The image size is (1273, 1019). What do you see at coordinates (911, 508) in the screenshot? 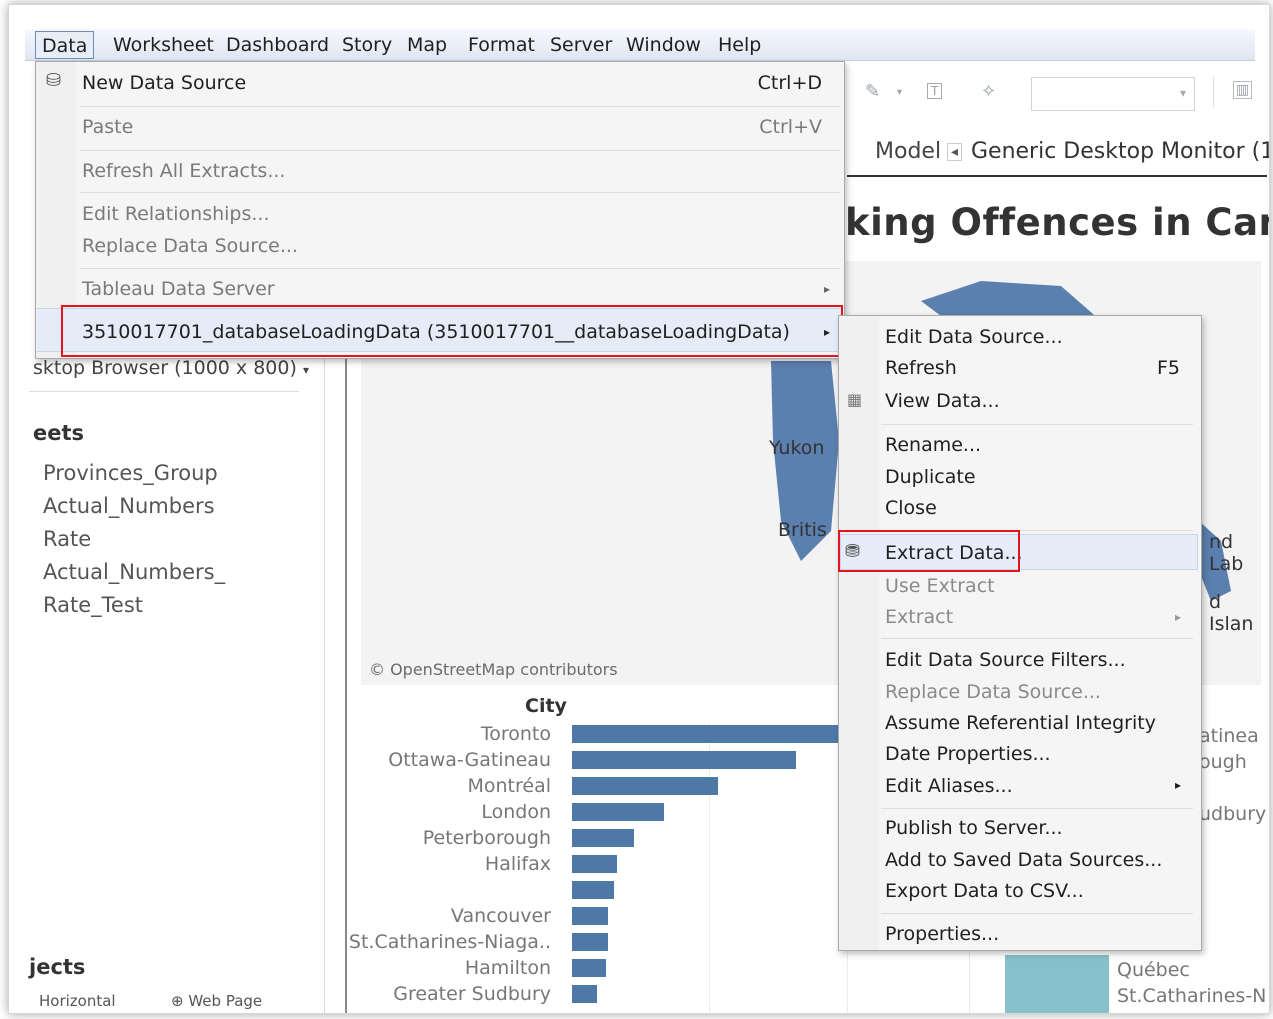
I see `menu-item-close: Close` at bounding box center [911, 508].